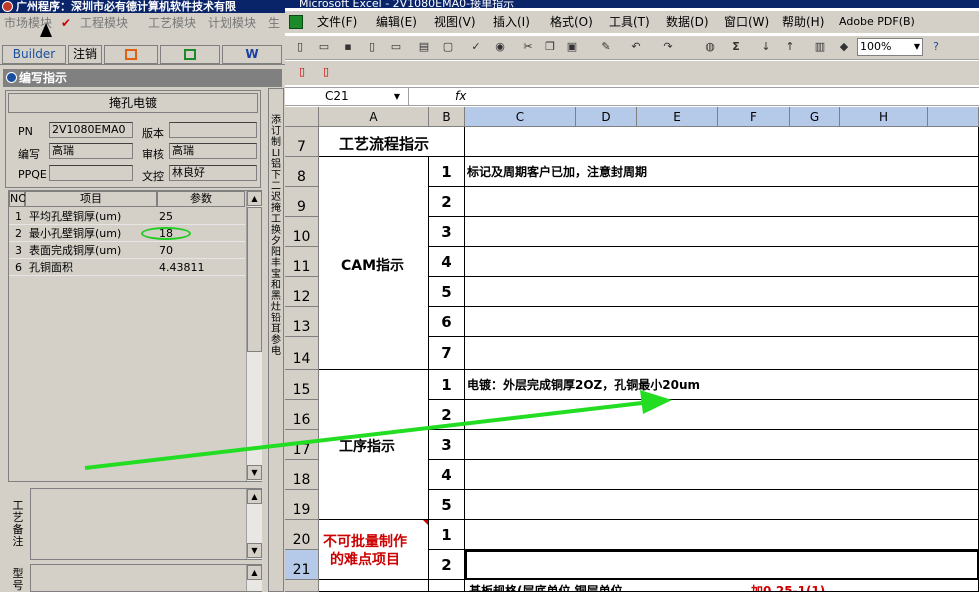 This screenshot has width=979, height=592. What do you see at coordinates (636, 47) in the screenshot?
I see `undo-icon: ↶` at bounding box center [636, 47].